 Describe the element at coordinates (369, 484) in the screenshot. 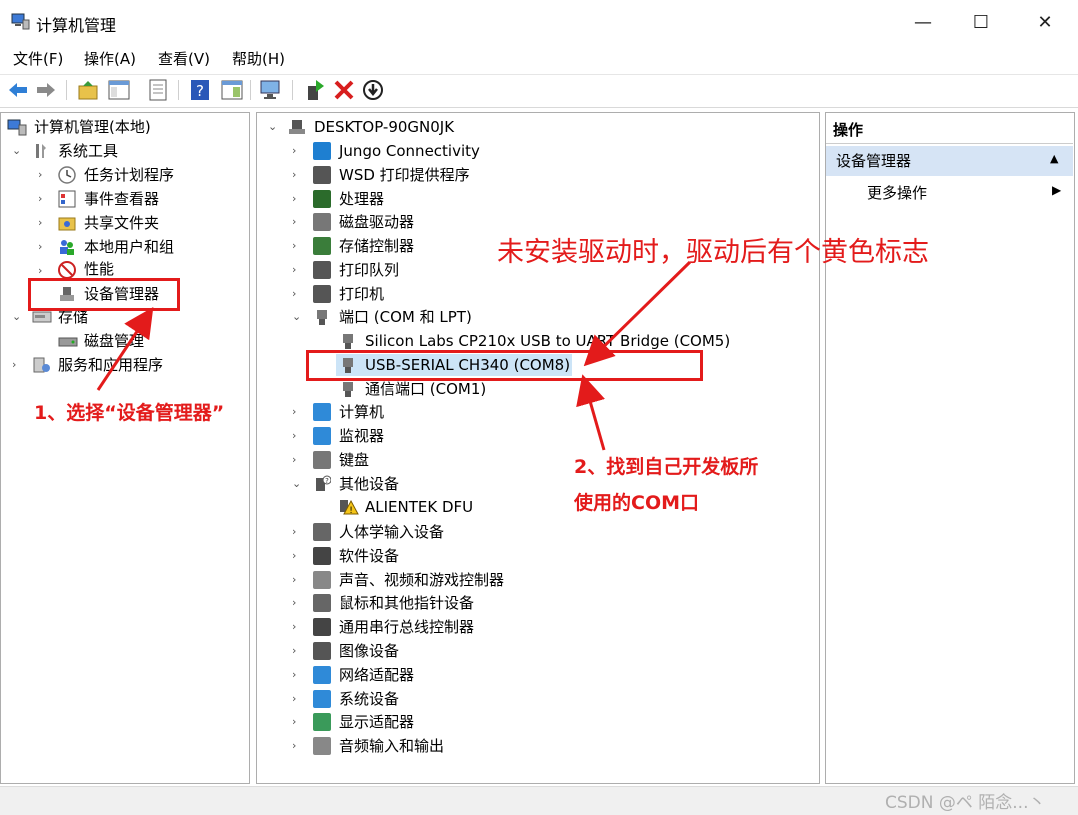

I see `device-category-other: 其他设备` at that location.